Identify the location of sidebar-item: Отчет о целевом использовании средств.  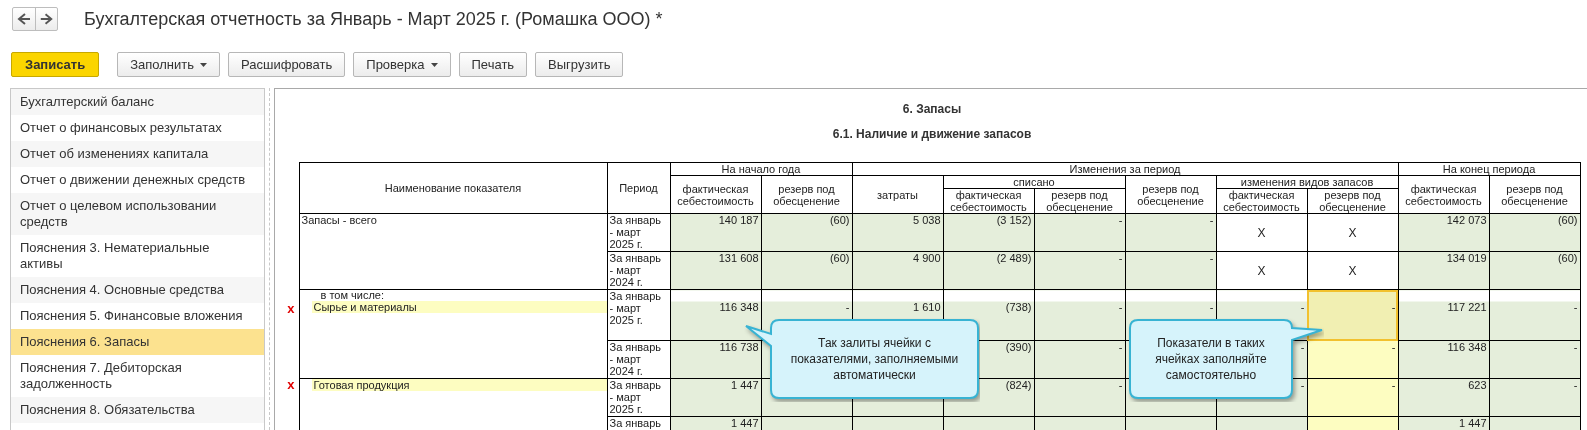
(137, 214).